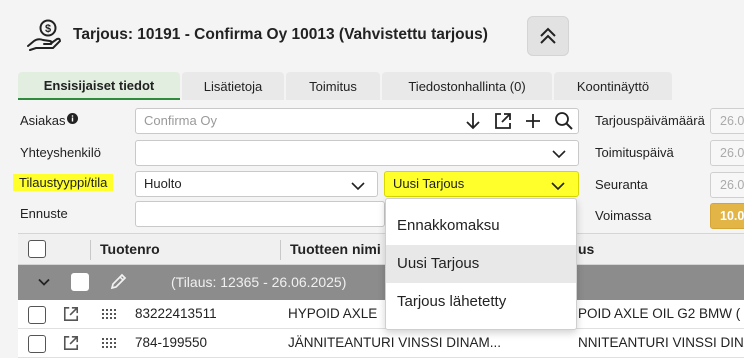  I want to click on seuranta-field: 26.0, so click(727, 185).